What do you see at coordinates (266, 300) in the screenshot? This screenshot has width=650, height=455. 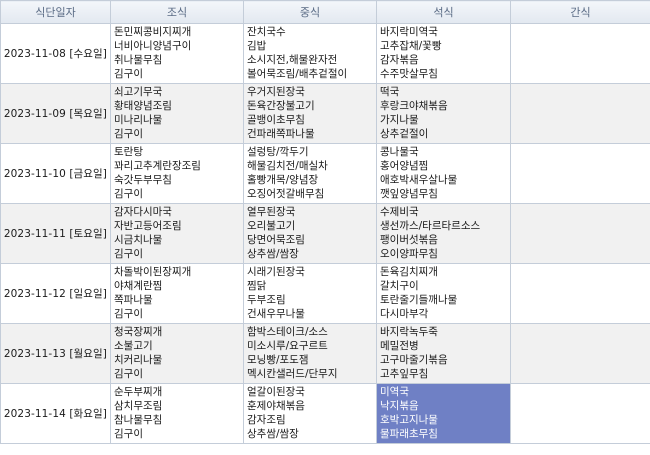 I see `menu-item: 두부조림` at bounding box center [266, 300].